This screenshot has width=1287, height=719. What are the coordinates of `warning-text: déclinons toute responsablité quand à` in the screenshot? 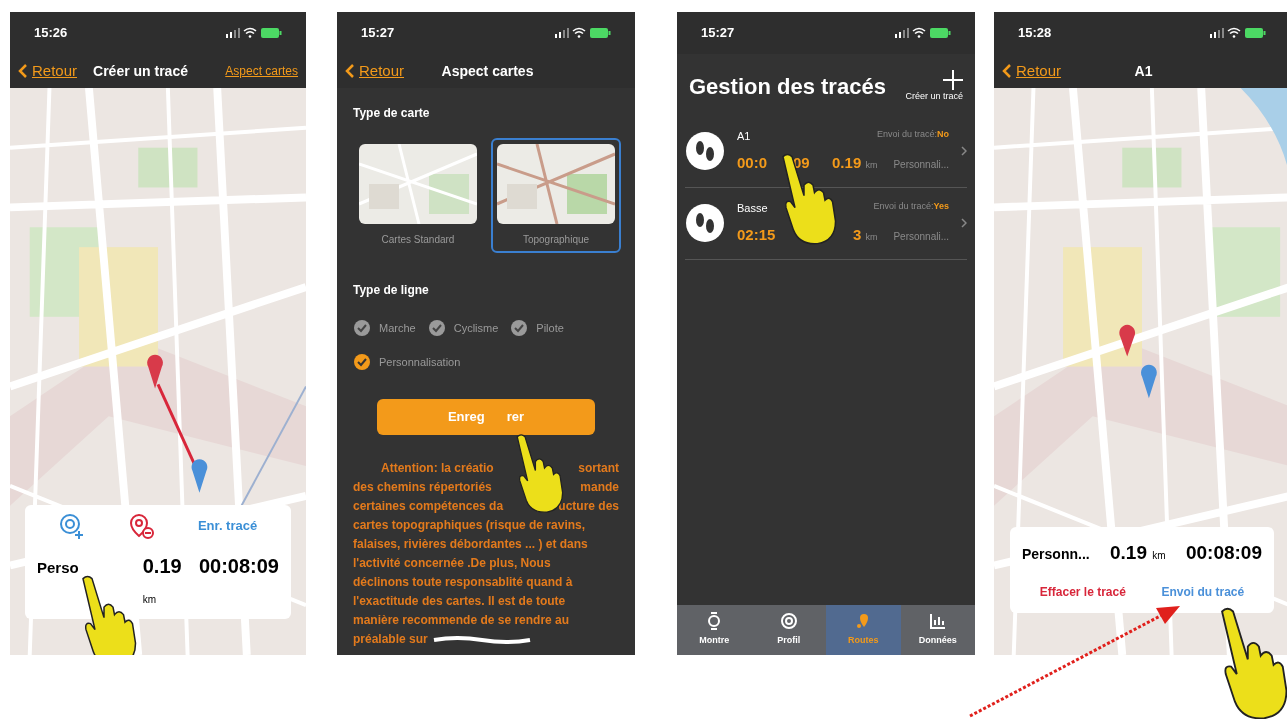 It's located at (463, 582).